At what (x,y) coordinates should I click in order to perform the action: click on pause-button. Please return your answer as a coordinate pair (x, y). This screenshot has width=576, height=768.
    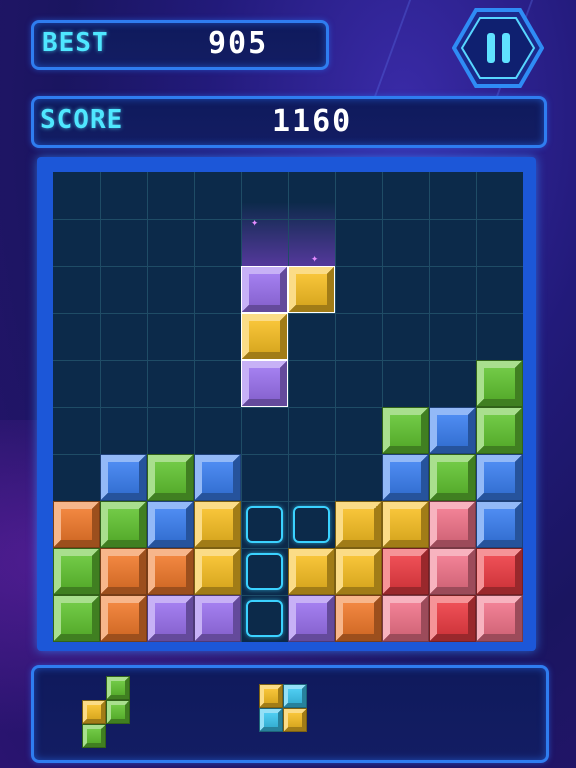
    Looking at the image, I should click on (498, 48).